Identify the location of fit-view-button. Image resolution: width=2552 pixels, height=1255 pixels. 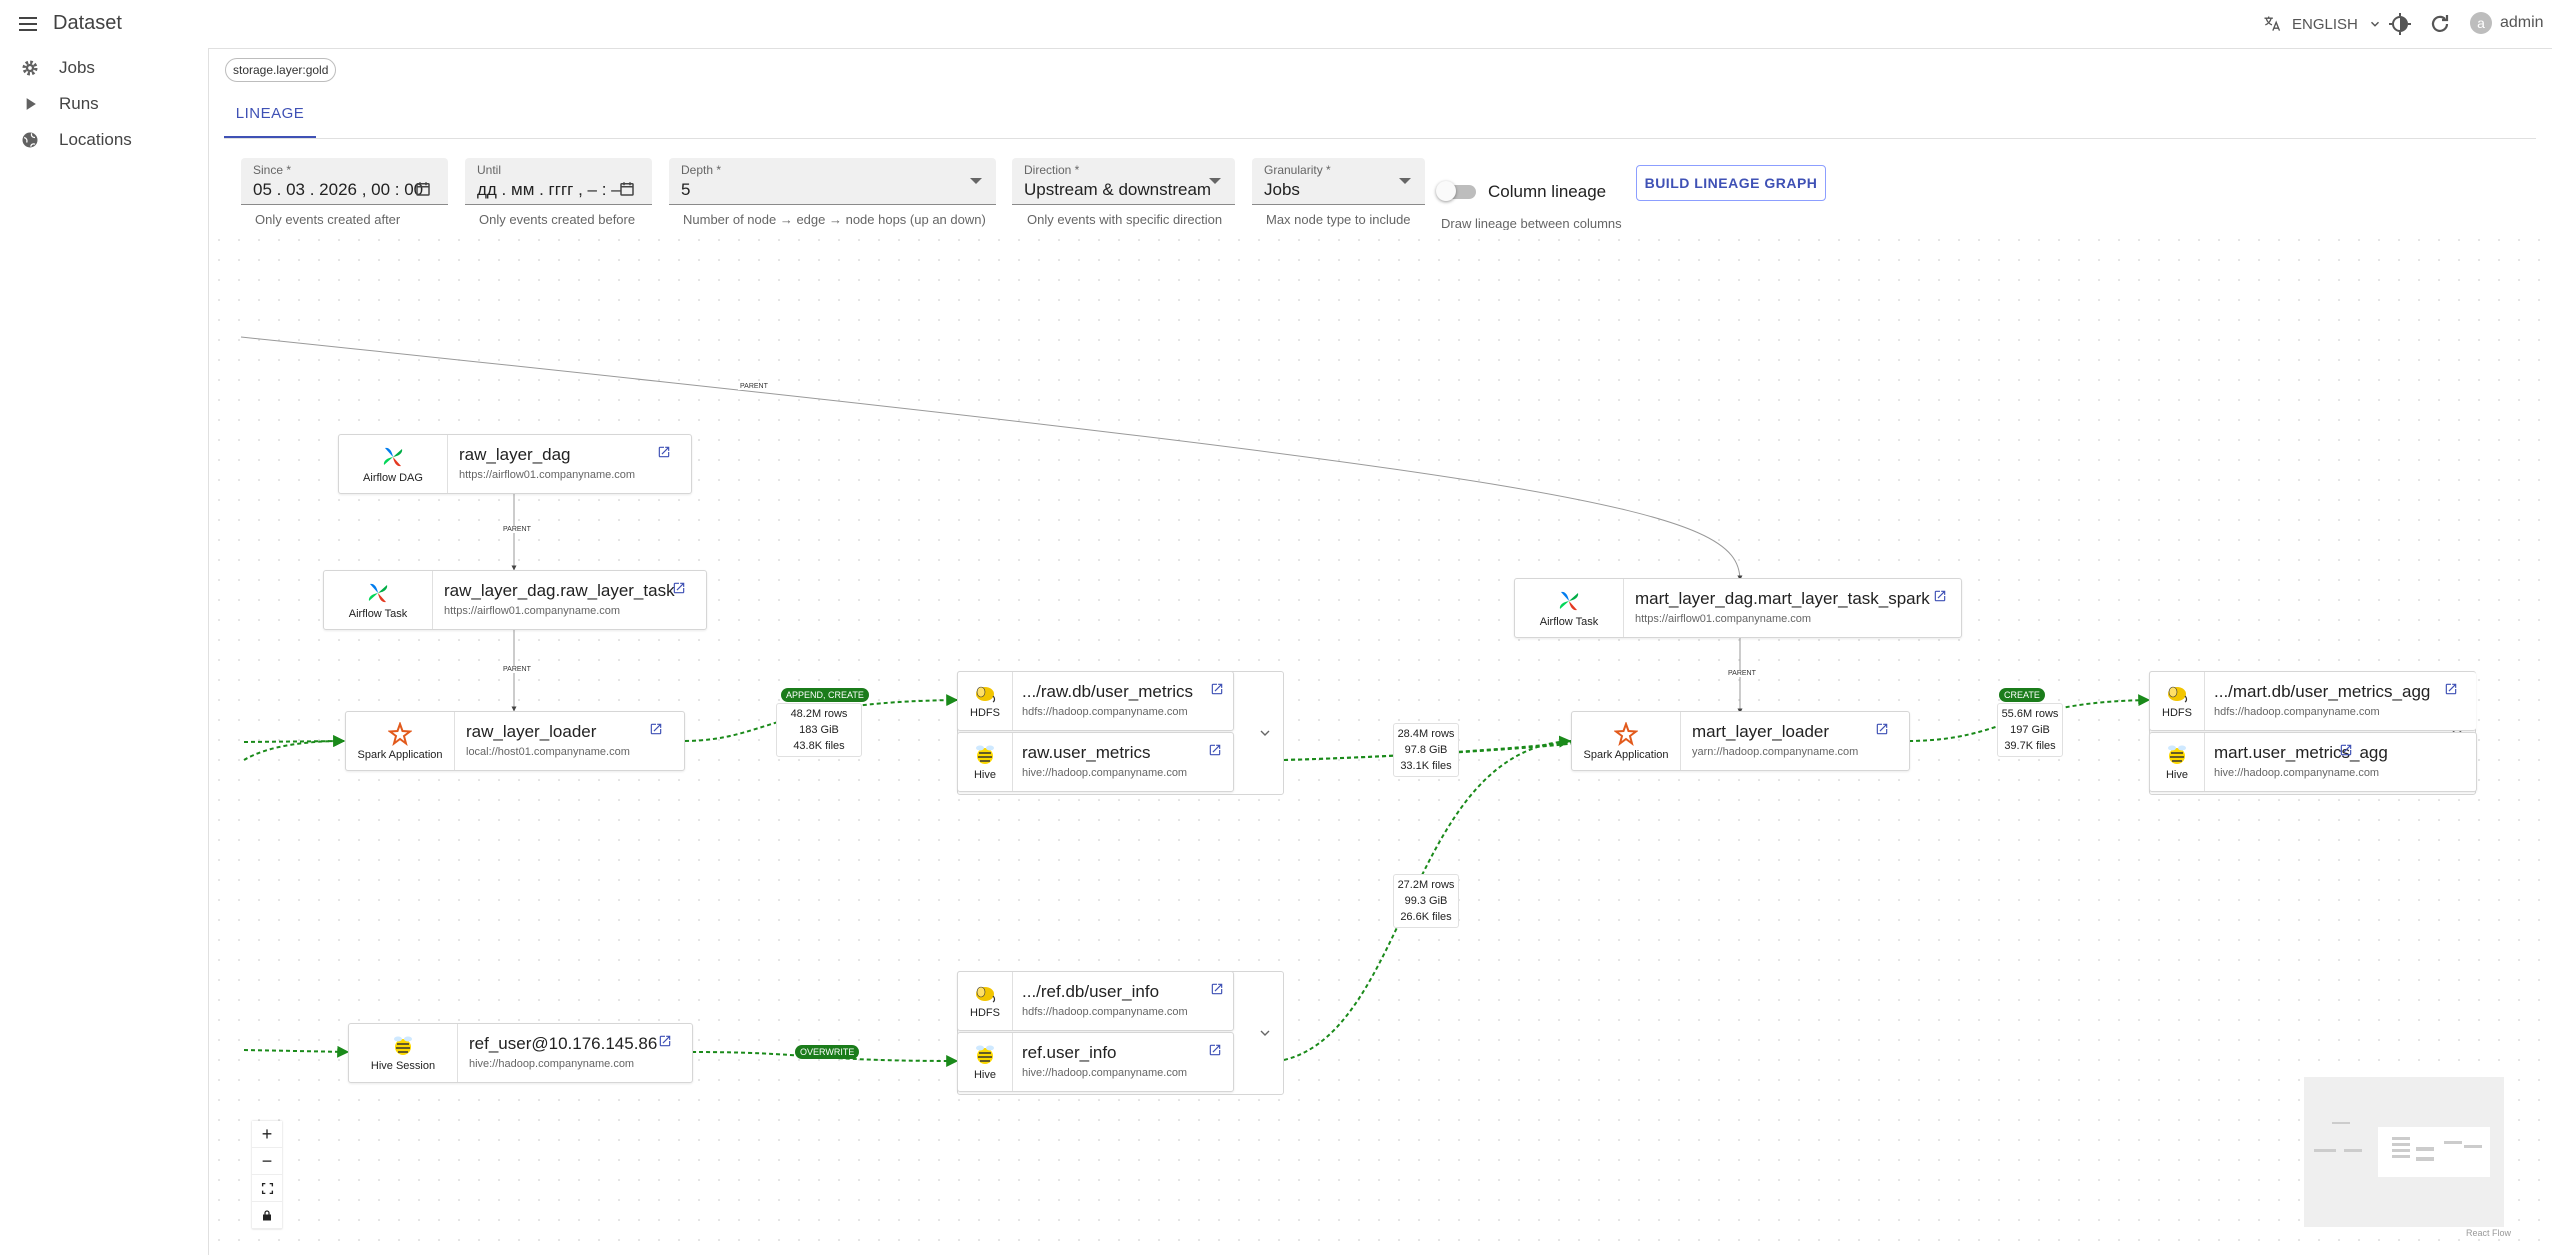
(267, 1188).